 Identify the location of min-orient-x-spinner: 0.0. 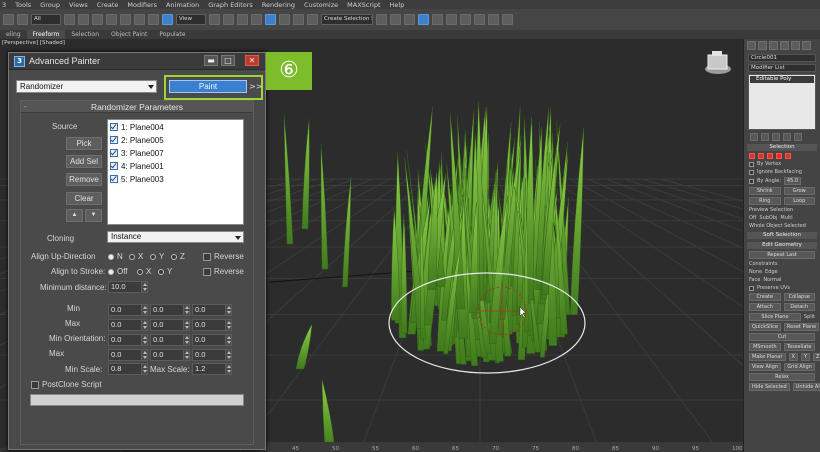
(128, 340).